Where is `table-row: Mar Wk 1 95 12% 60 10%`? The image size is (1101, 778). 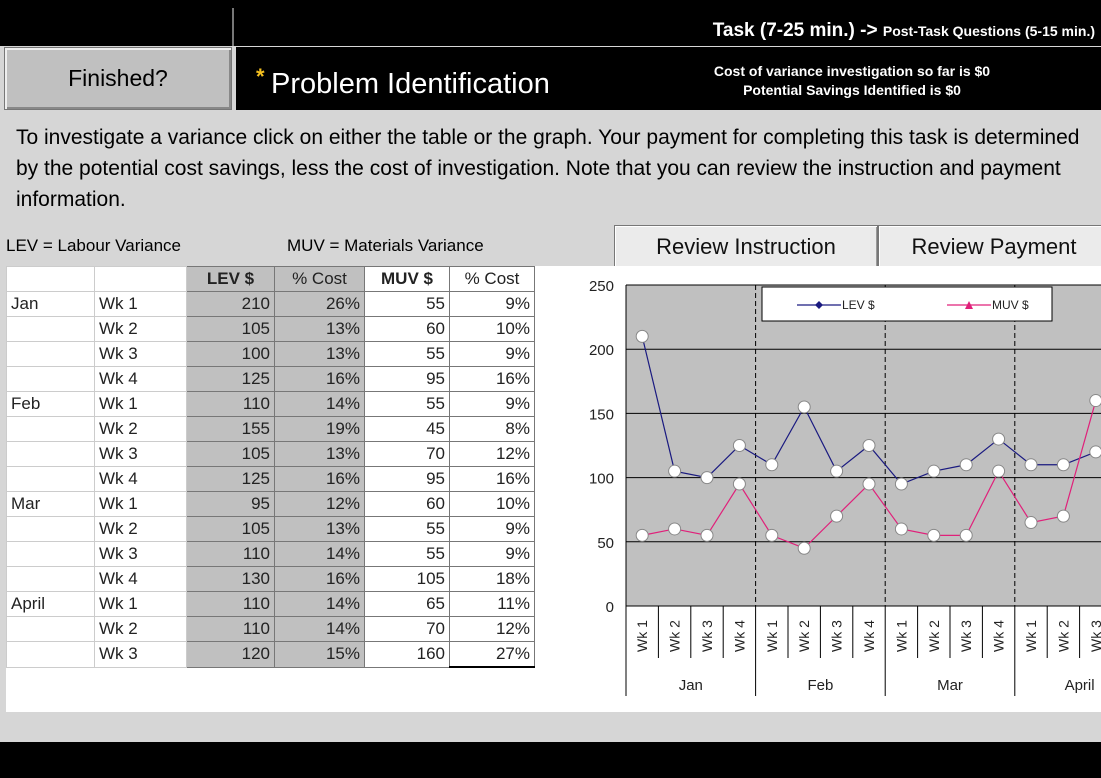 table-row: Mar Wk 1 95 12% 60 10% is located at coordinates (270, 504).